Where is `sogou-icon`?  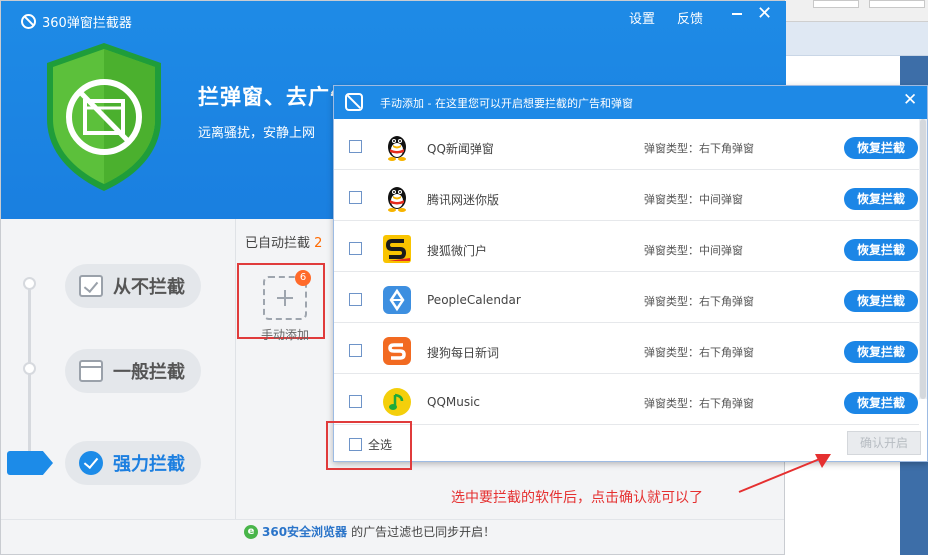 sogou-icon is located at coordinates (397, 351).